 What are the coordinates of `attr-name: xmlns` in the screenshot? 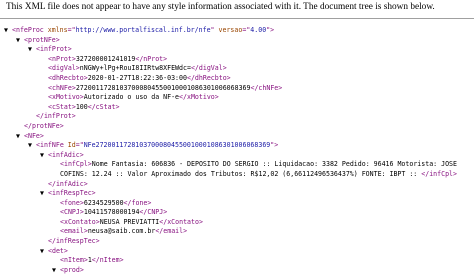 It's located at (57, 30).